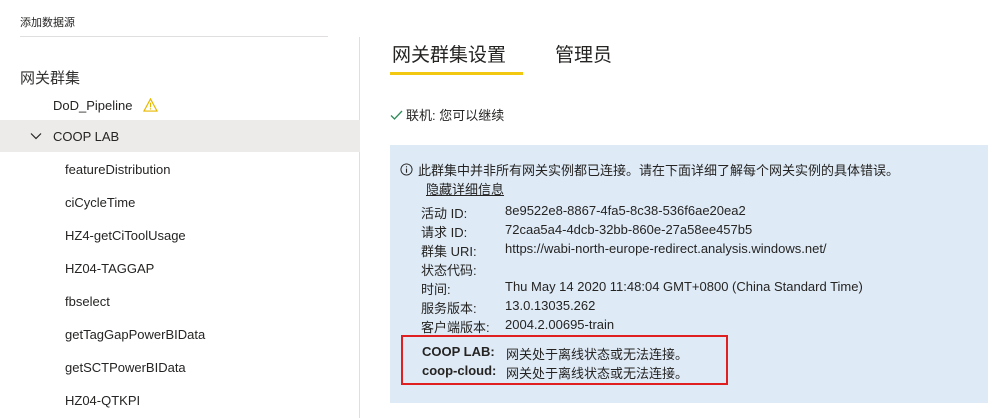 Image resolution: width=999 pixels, height=418 pixels. Describe the element at coordinates (125, 235) in the screenshot. I see `sidebar-item-label: HZ4-getCiToolUsage` at that location.